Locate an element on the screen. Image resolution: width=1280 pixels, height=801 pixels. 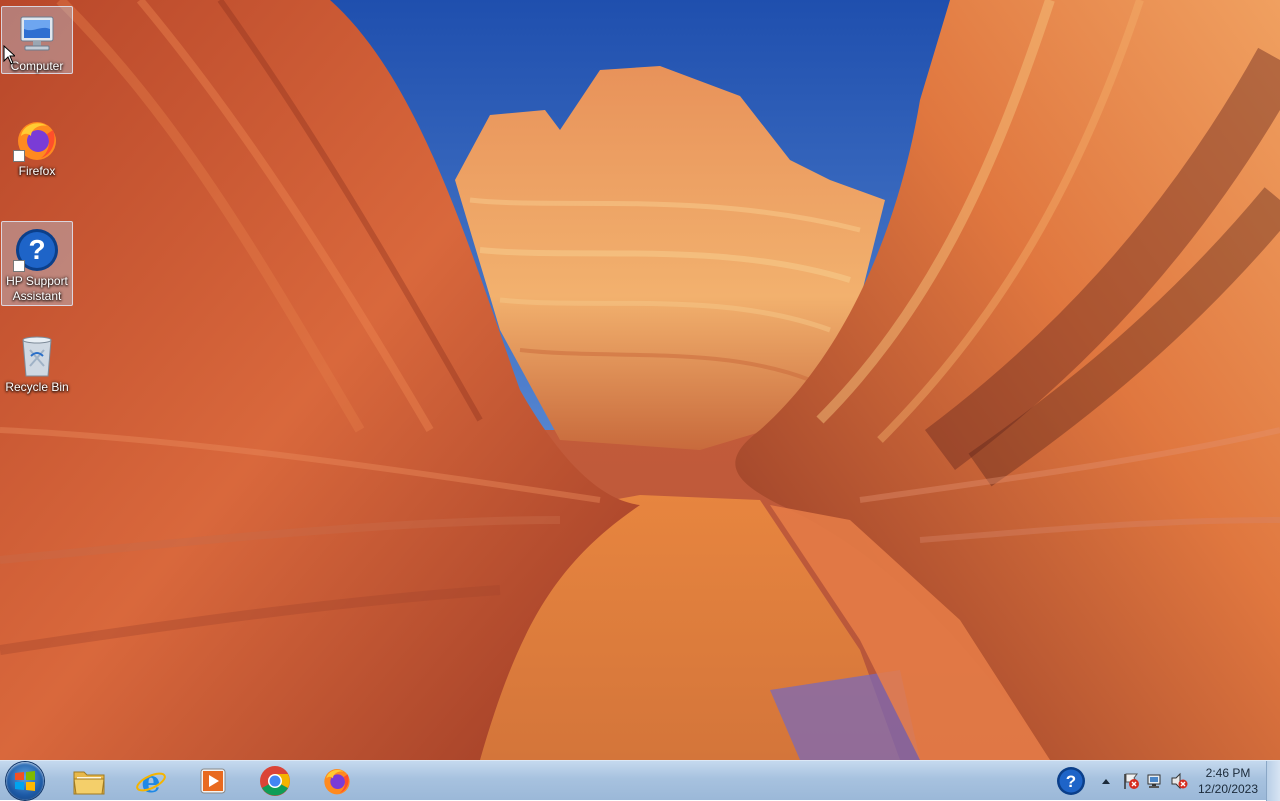
start-button is located at coordinates (25, 781).